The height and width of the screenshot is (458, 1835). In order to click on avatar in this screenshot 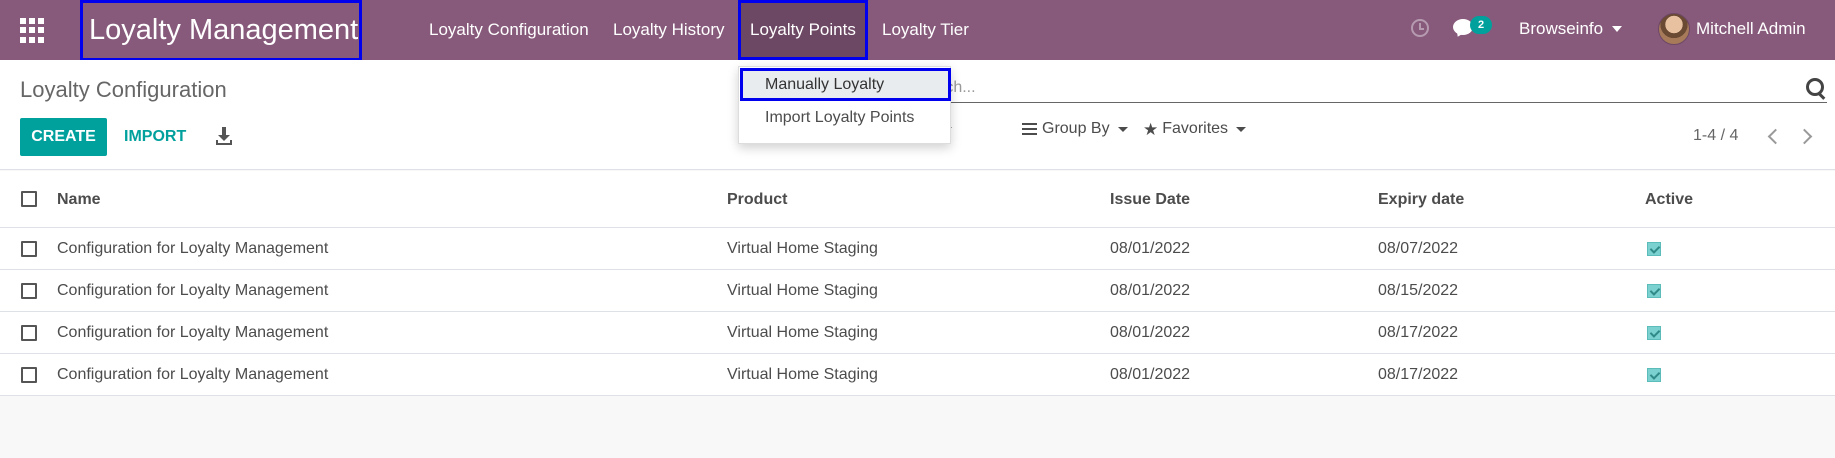, I will do `click(1674, 29)`.